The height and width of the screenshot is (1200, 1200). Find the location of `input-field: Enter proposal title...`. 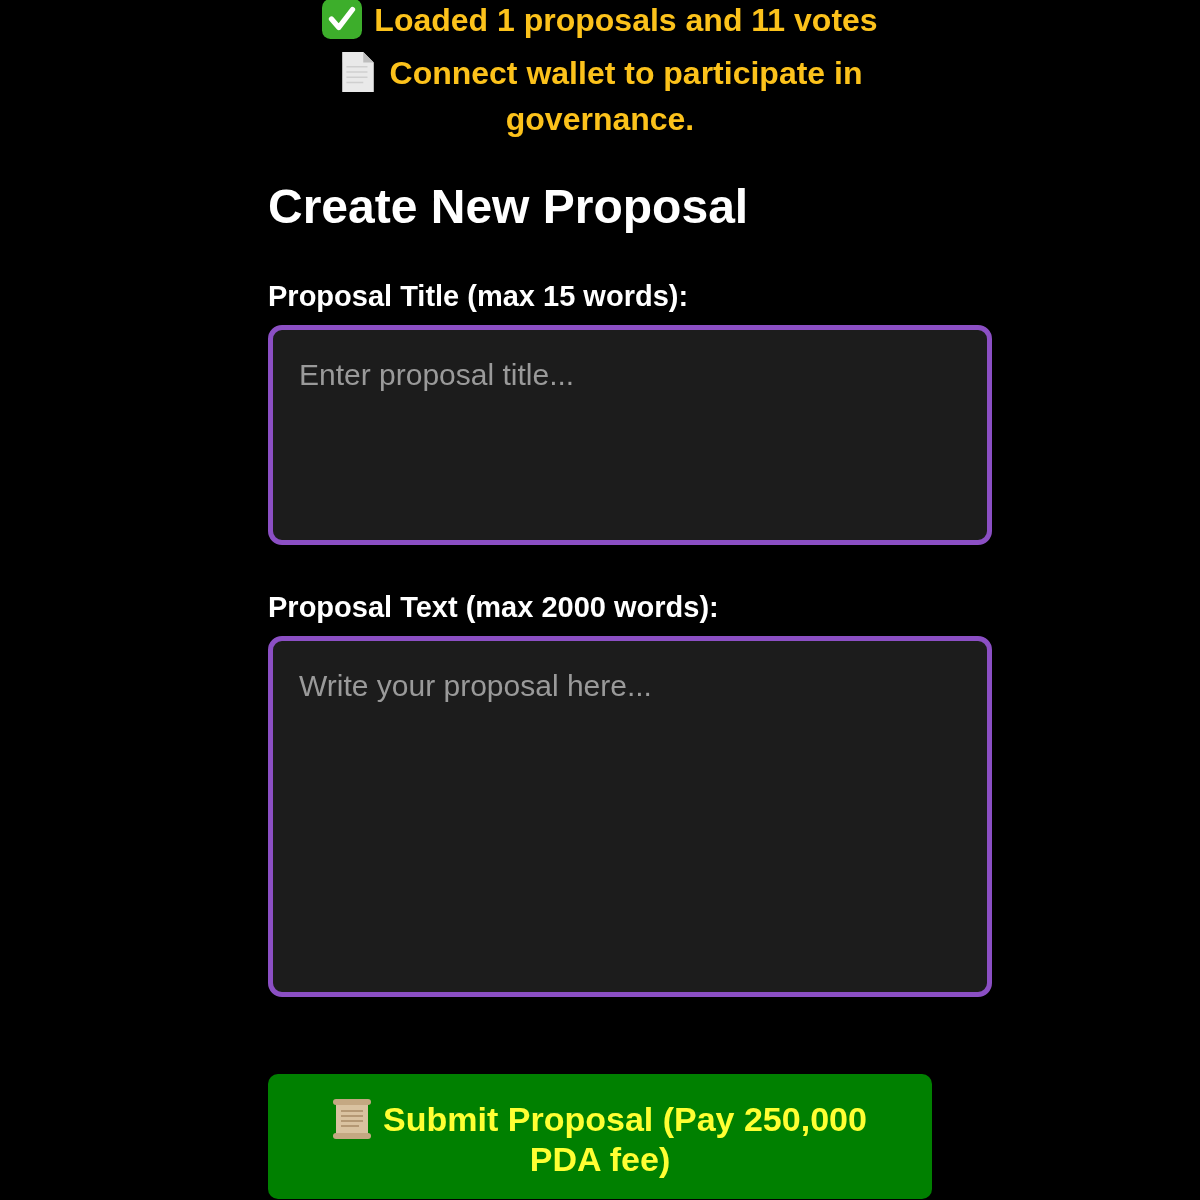

input-field: Enter proposal title... is located at coordinates (630, 435).